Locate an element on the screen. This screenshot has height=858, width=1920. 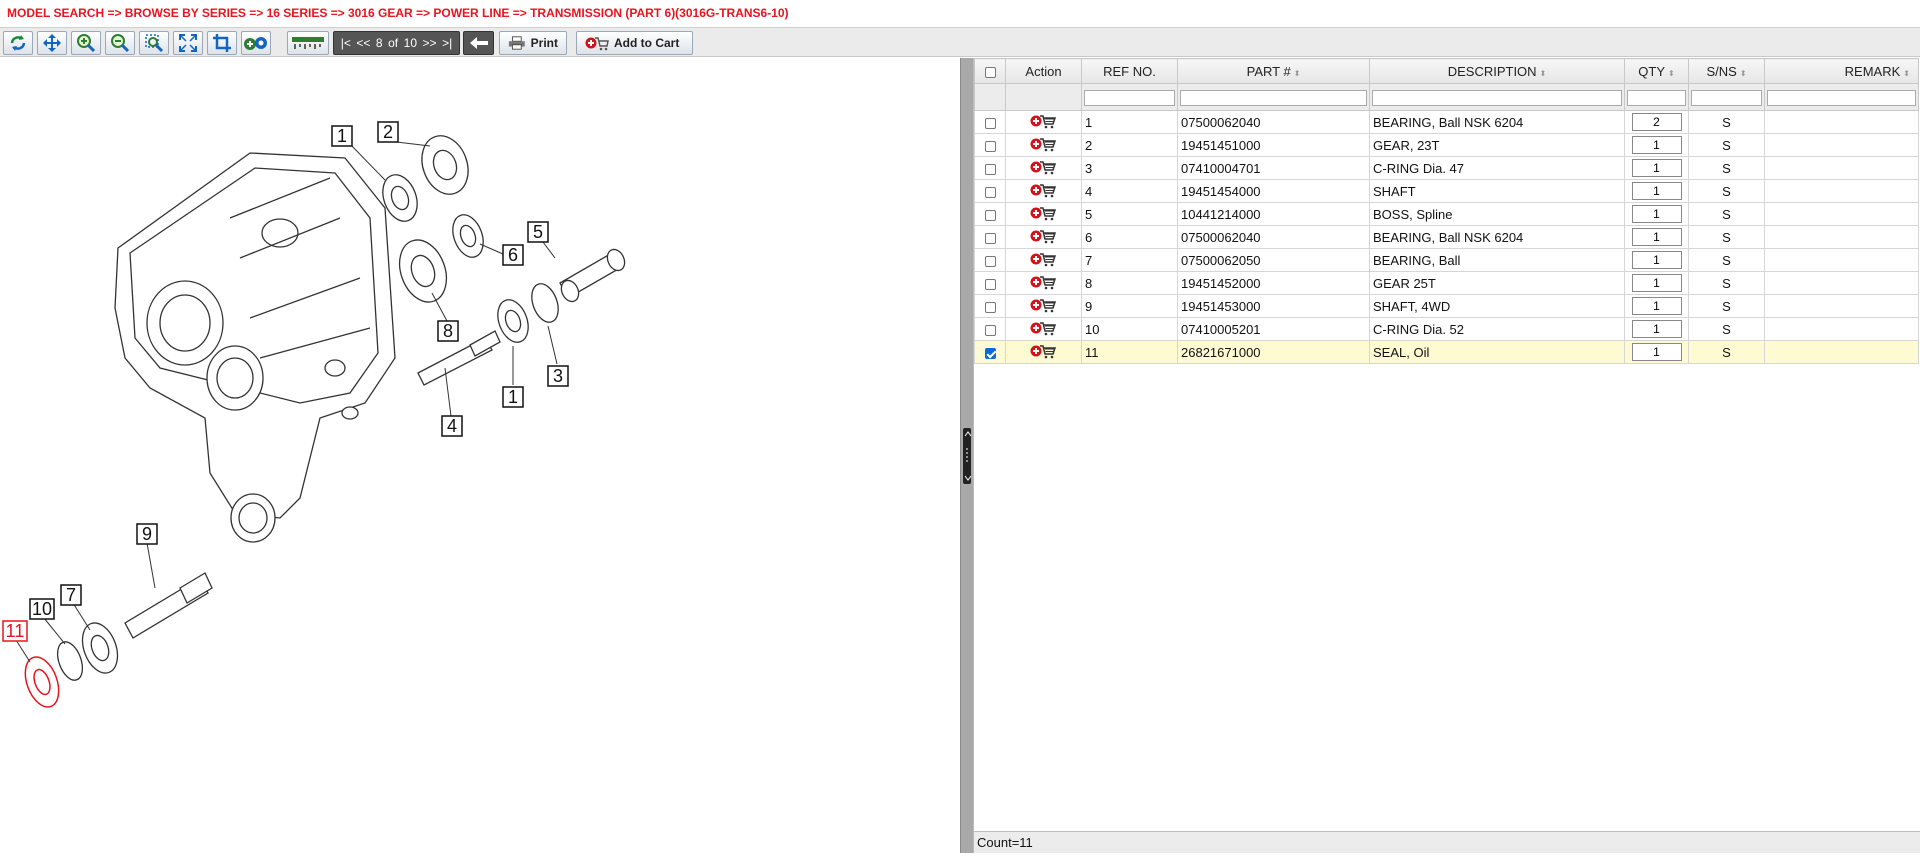
last-page-button: >| is located at coordinates (447, 43).